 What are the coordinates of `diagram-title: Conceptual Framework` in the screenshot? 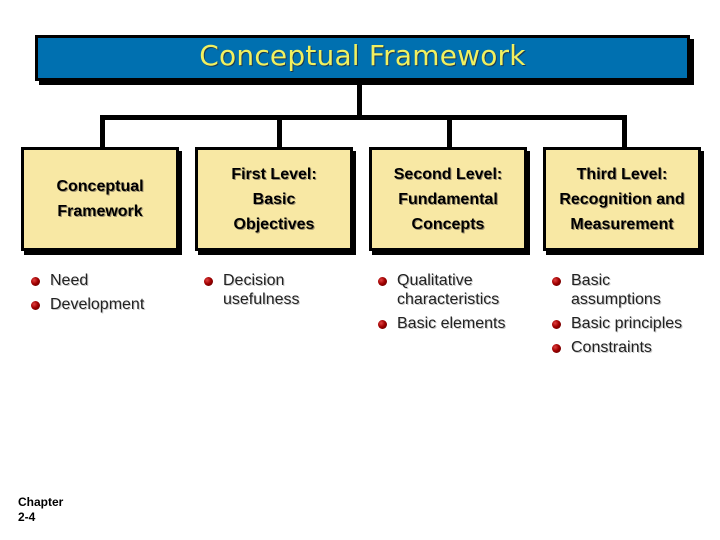 It's located at (362, 55).